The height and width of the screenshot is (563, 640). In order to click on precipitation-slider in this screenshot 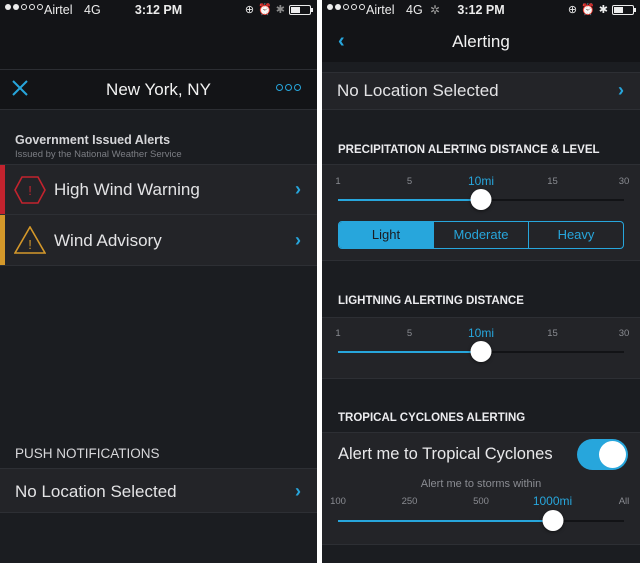, I will do `click(481, 199)`.